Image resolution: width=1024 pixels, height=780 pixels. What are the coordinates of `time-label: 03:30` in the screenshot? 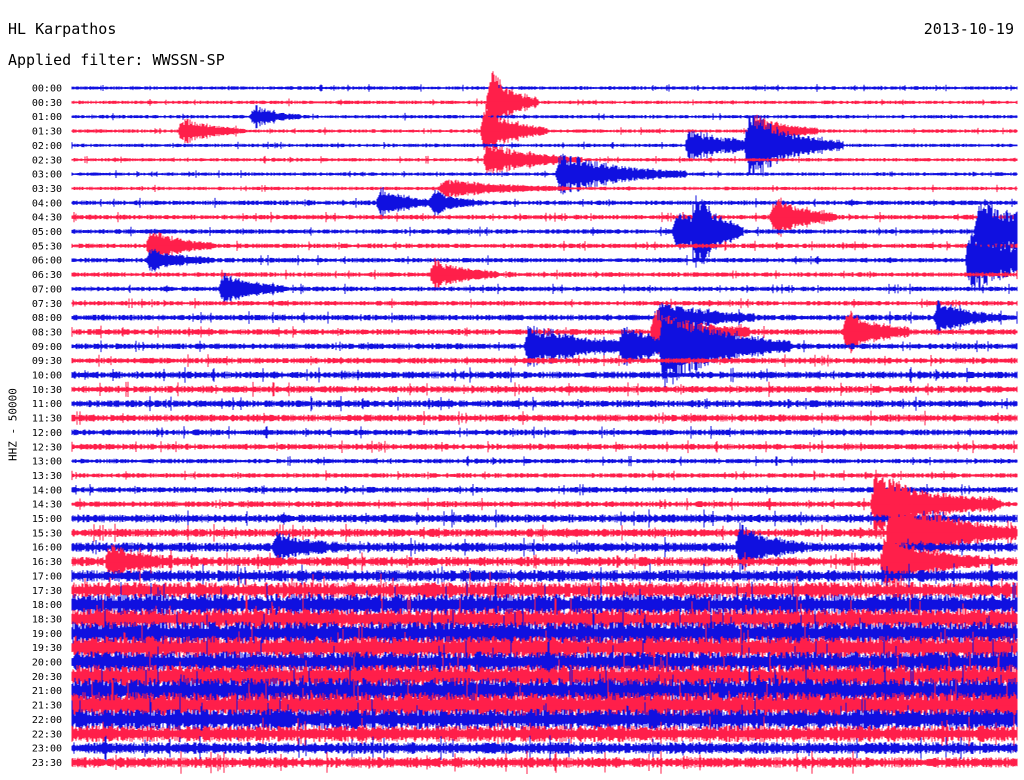 It's located at (47, 189).